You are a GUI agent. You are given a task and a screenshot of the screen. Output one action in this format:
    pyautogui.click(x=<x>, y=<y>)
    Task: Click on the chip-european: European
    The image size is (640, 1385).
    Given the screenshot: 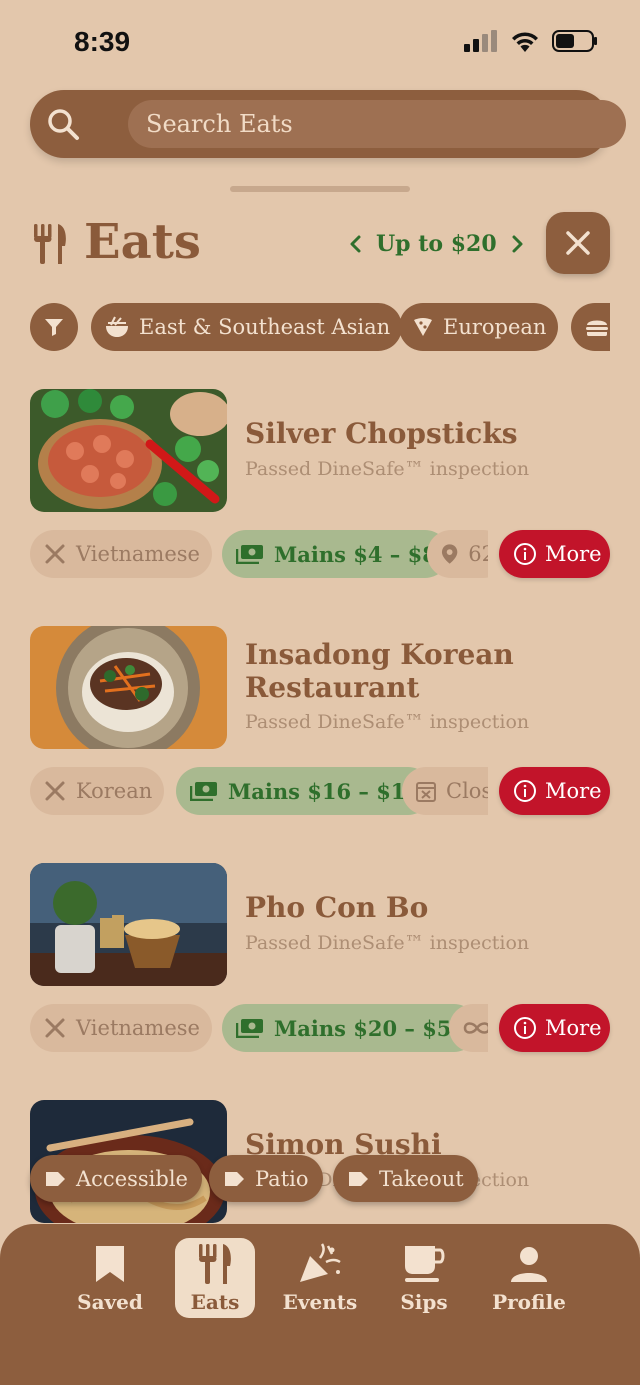 What is the action you would take?
    pyautogui.click(x=479, y=327)
    